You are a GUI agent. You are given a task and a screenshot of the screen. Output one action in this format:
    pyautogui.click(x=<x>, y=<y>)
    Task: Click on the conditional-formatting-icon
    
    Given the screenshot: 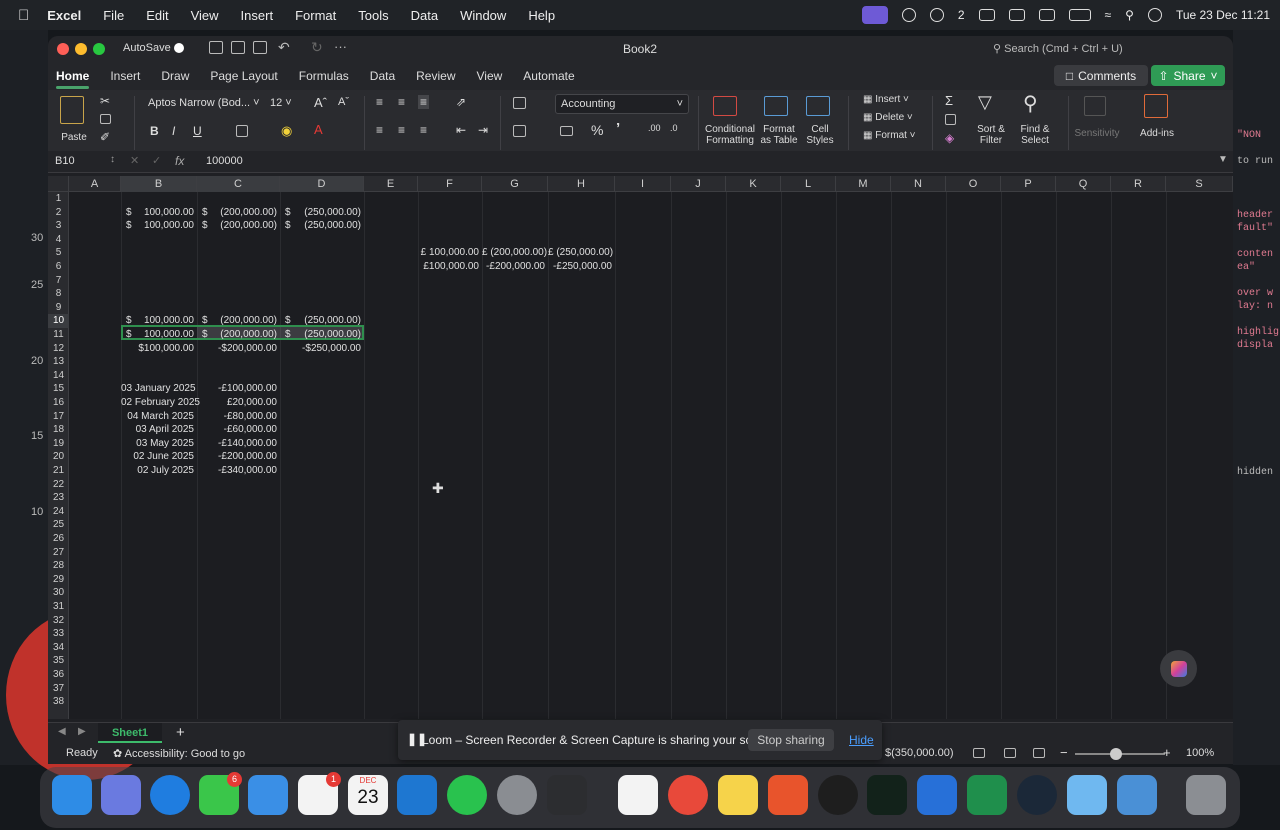 What is the action you would take?
    pyautogui.click(x=725, y=106)
    